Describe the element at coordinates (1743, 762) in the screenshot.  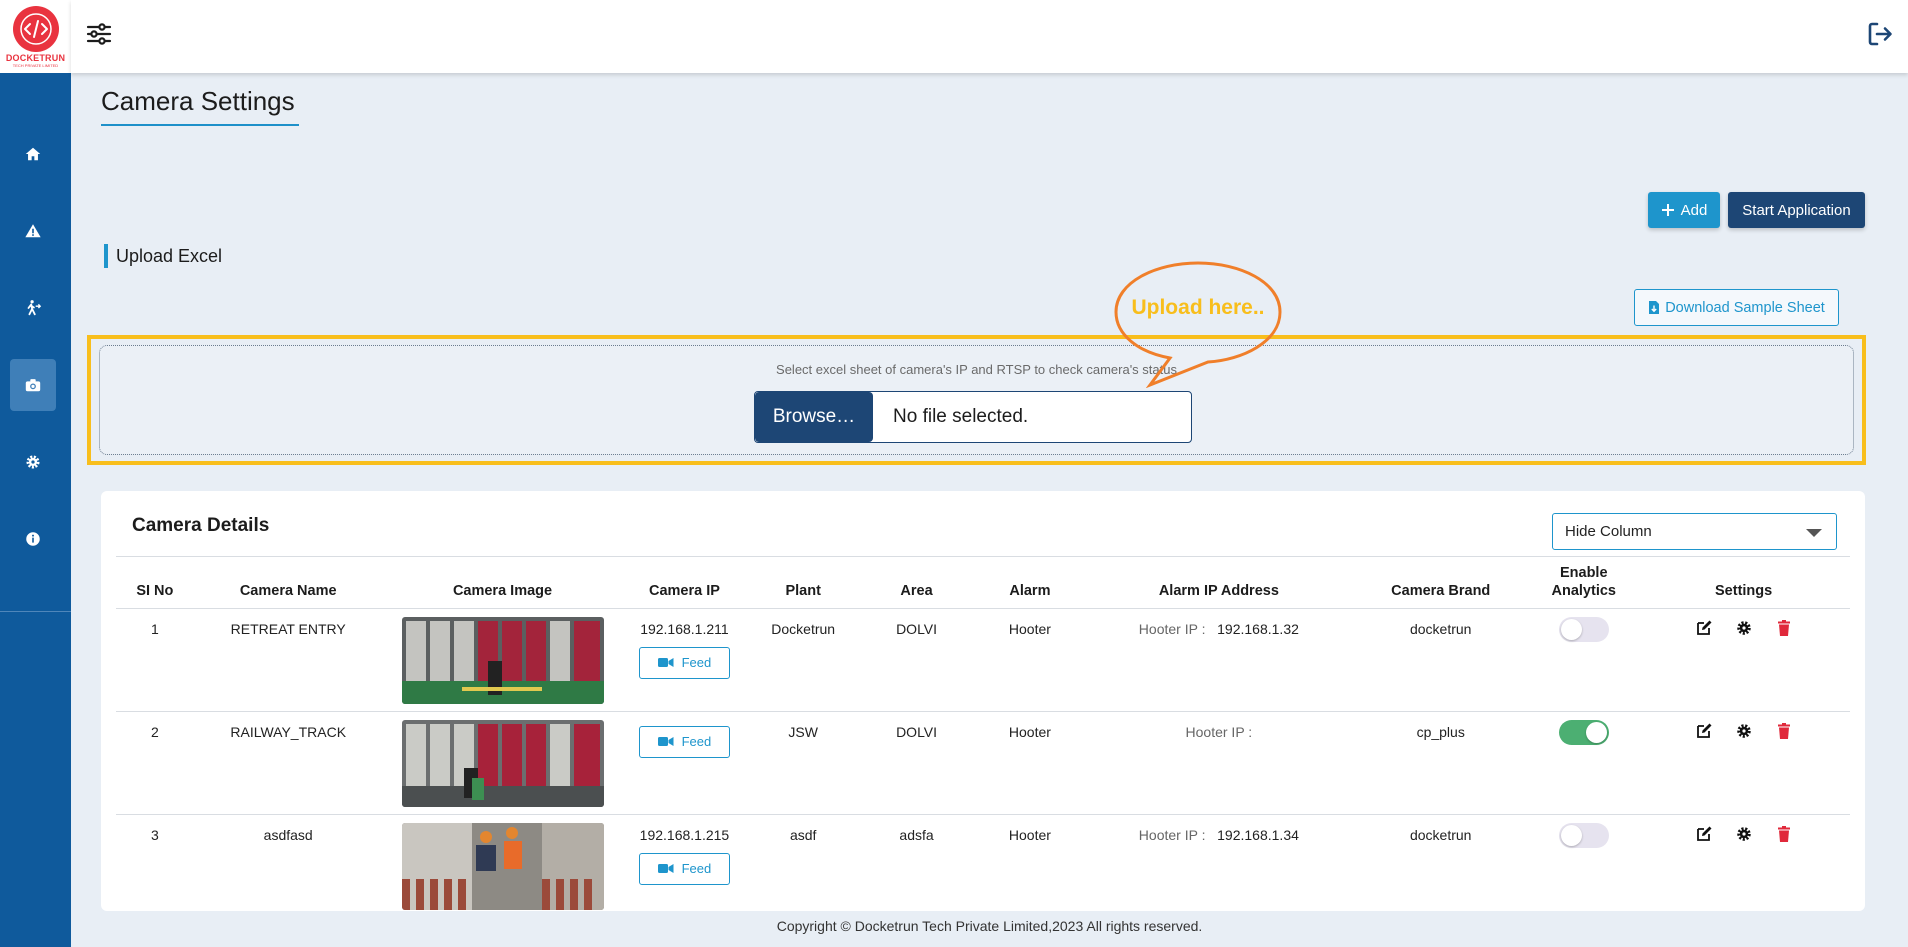
I see `settings-cell` at that location.